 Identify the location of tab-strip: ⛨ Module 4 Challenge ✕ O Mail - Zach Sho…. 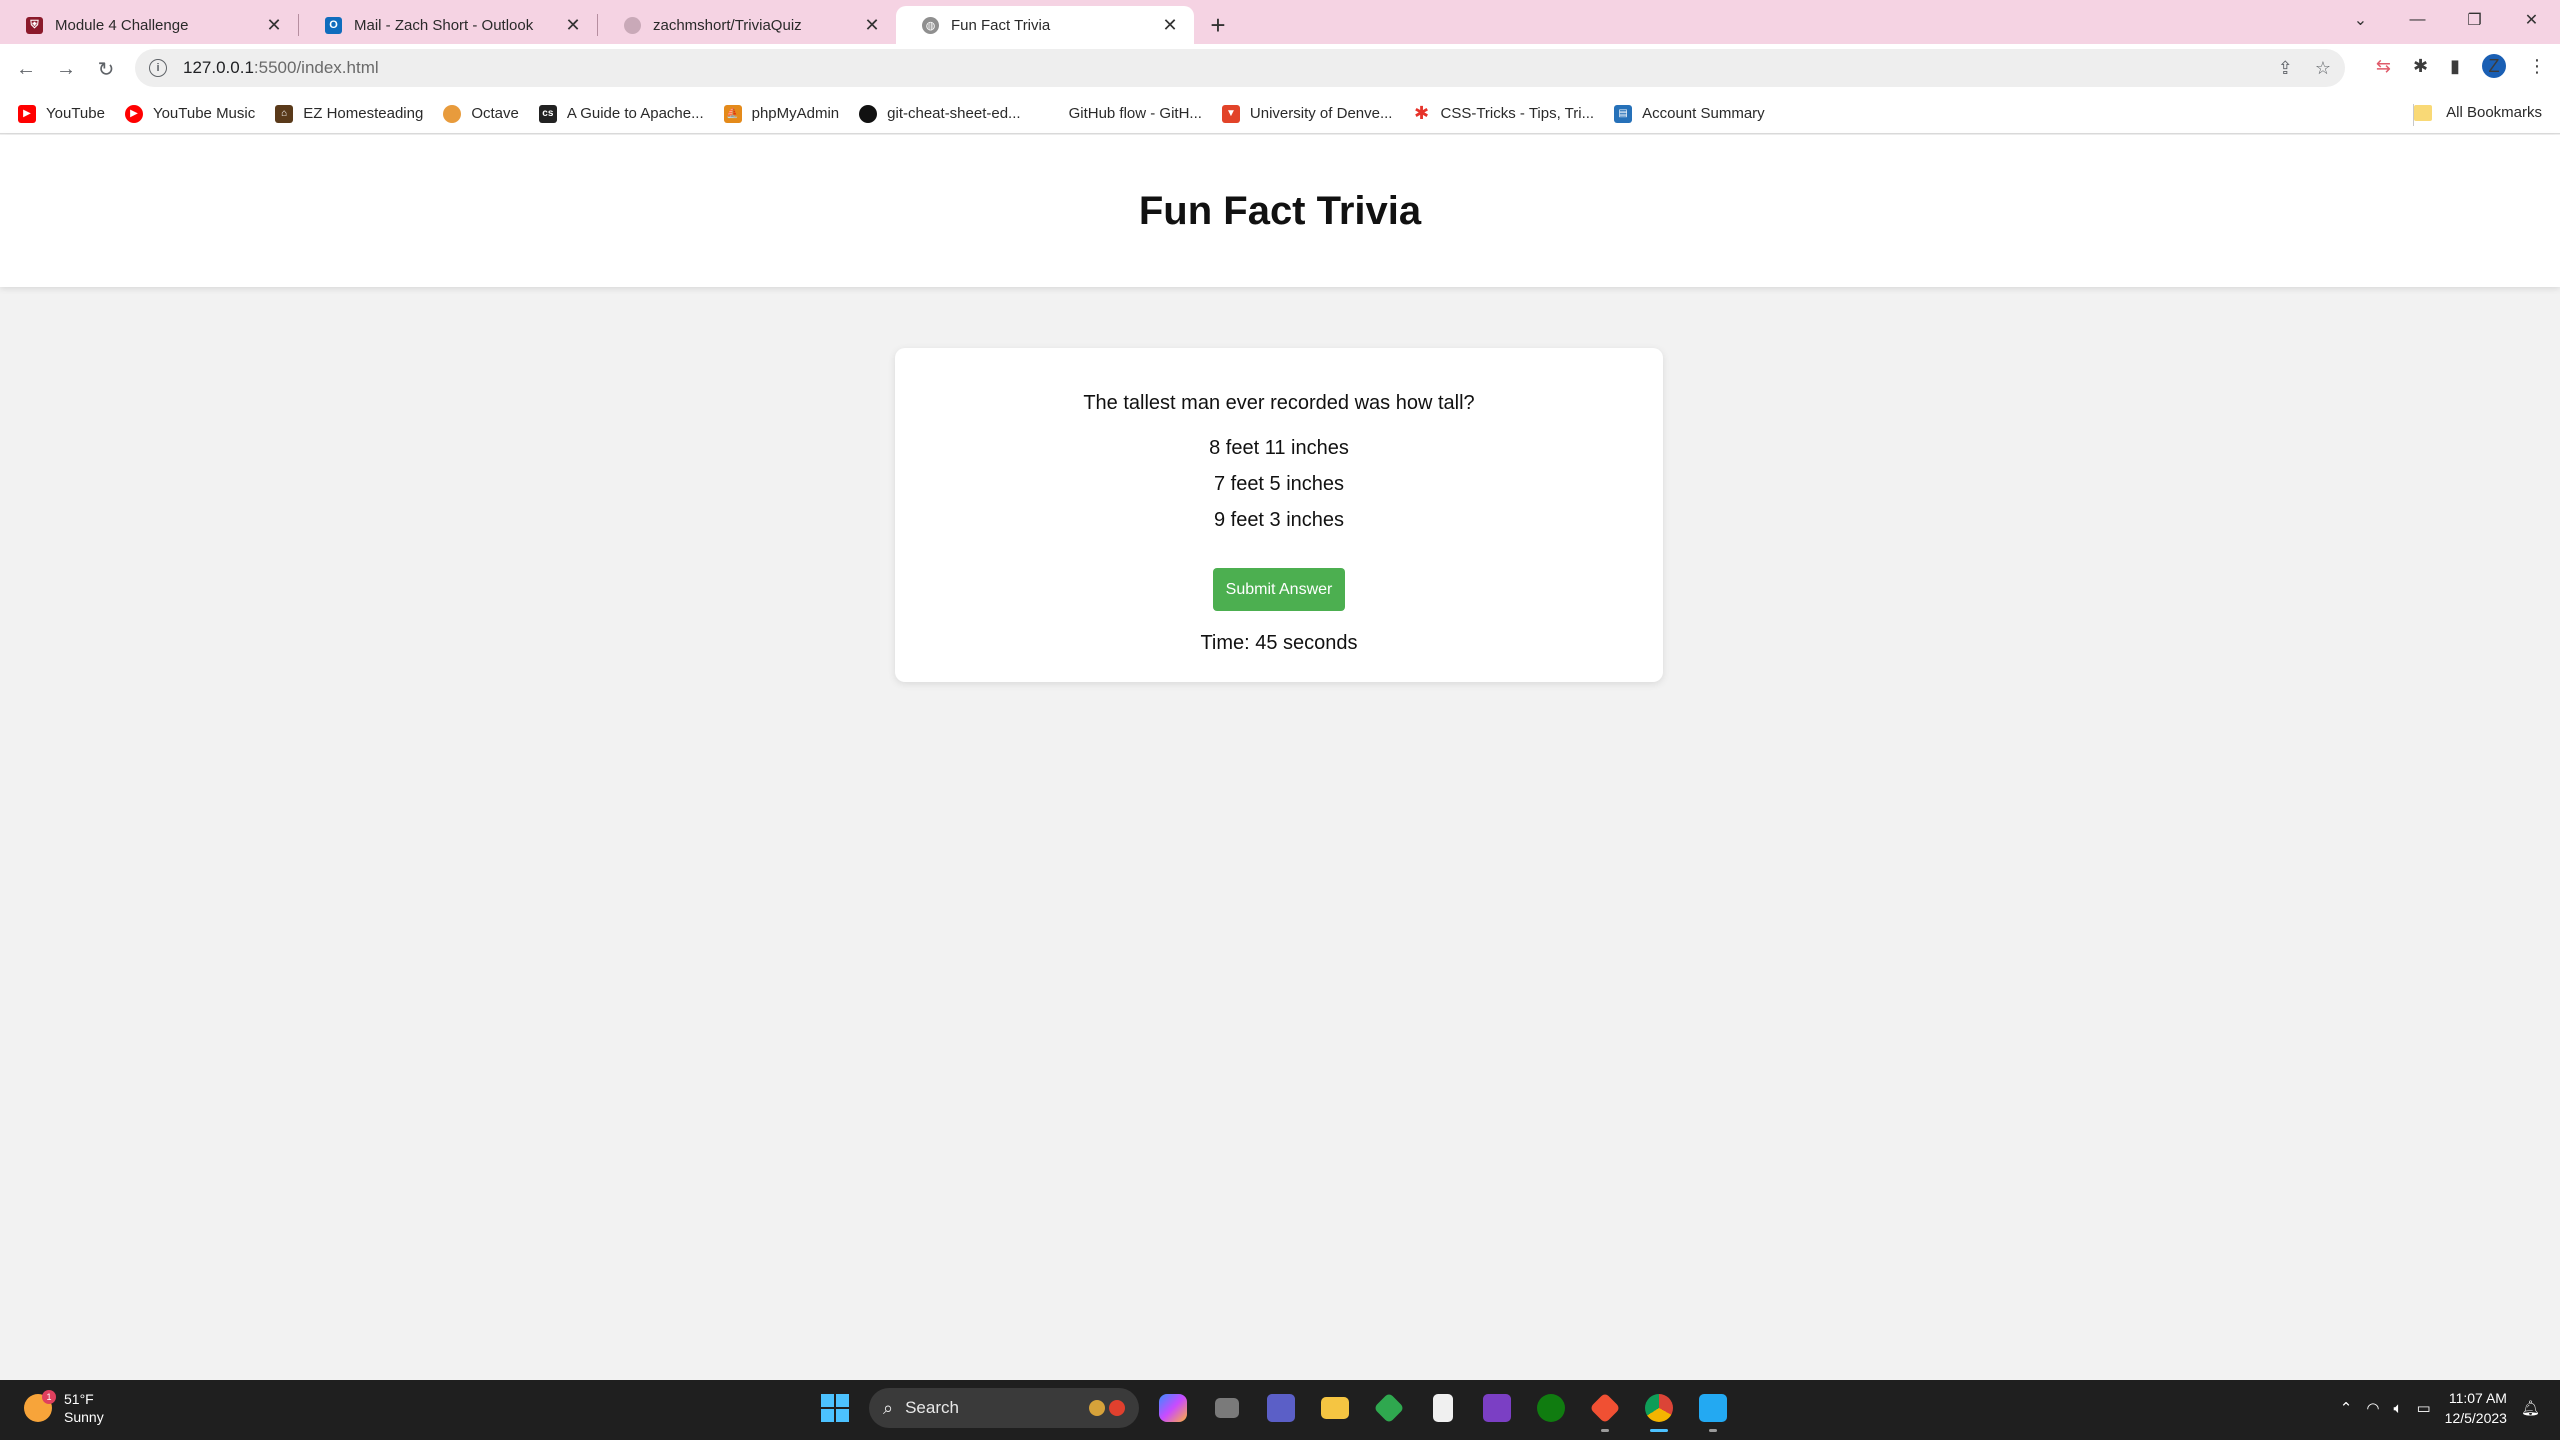
(1280, 22).